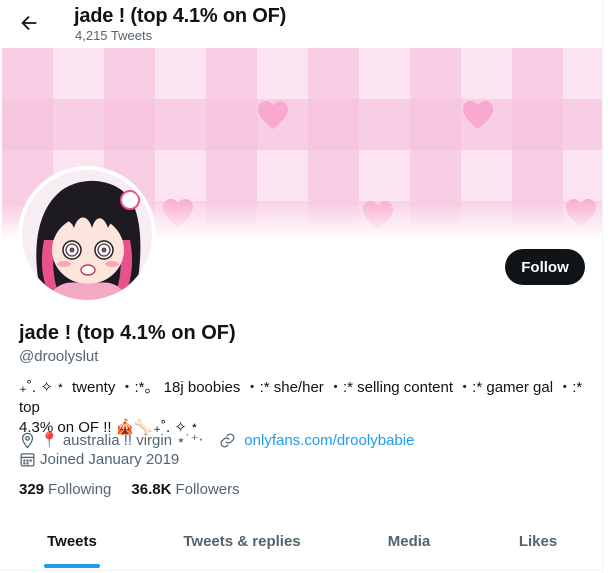 This screenshot has height=573, width=615. I want to click on location-text: 📍 australia !! virgin ⋆˙⁺‧, so click(122, 440).